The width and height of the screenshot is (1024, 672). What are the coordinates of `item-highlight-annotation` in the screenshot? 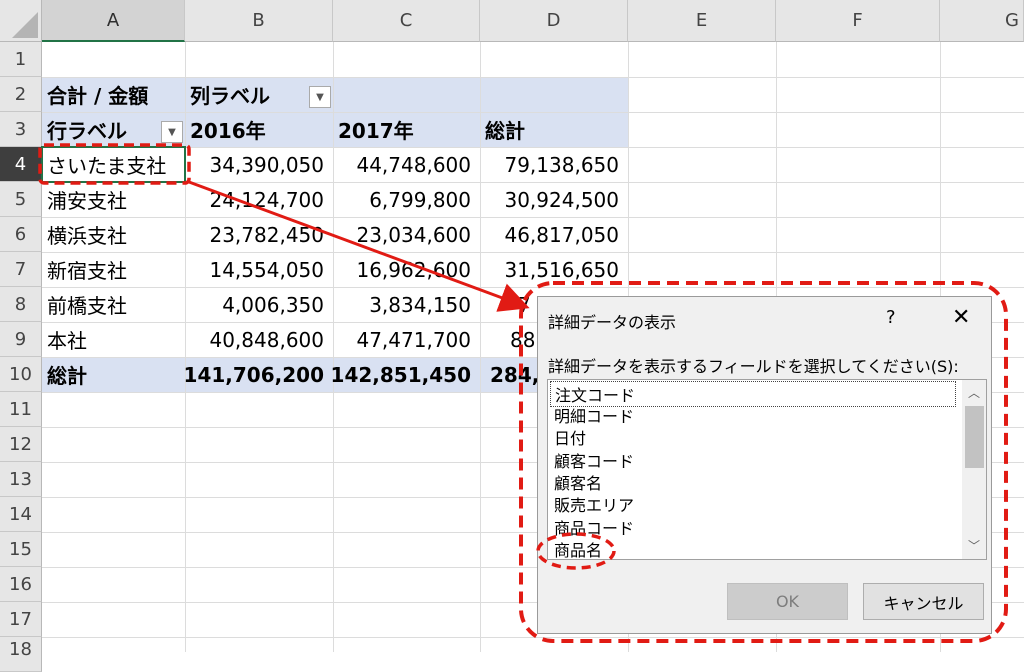 It's located at (576, 551).